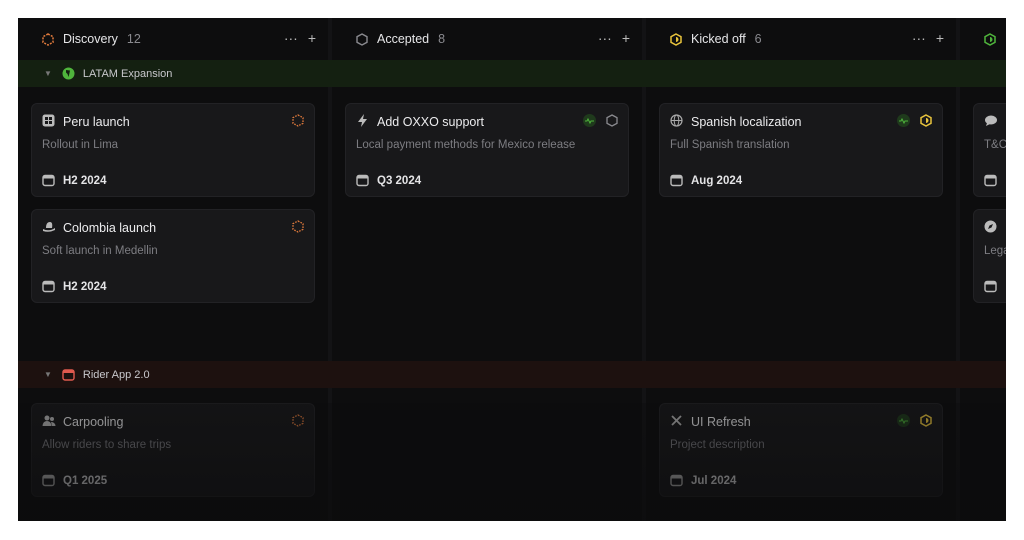  What do you see at coordinates (677, 421) in the screenshot?
I see `tools-icon` at bounding box center [677, 421].